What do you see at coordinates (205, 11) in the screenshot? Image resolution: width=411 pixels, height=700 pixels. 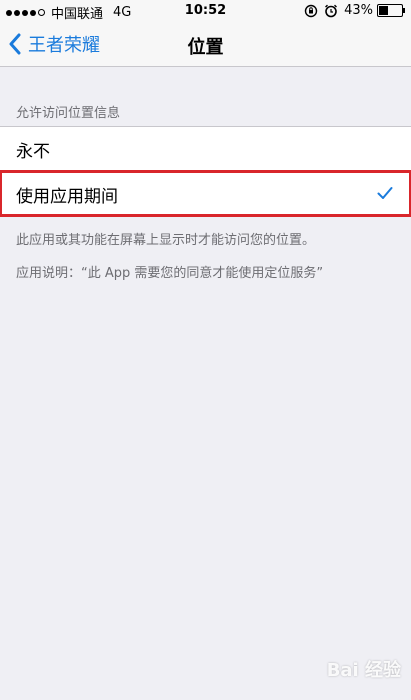 I see `status-bar: 中国联通 4G 10:52 43%` at bounding box center [205, 11].